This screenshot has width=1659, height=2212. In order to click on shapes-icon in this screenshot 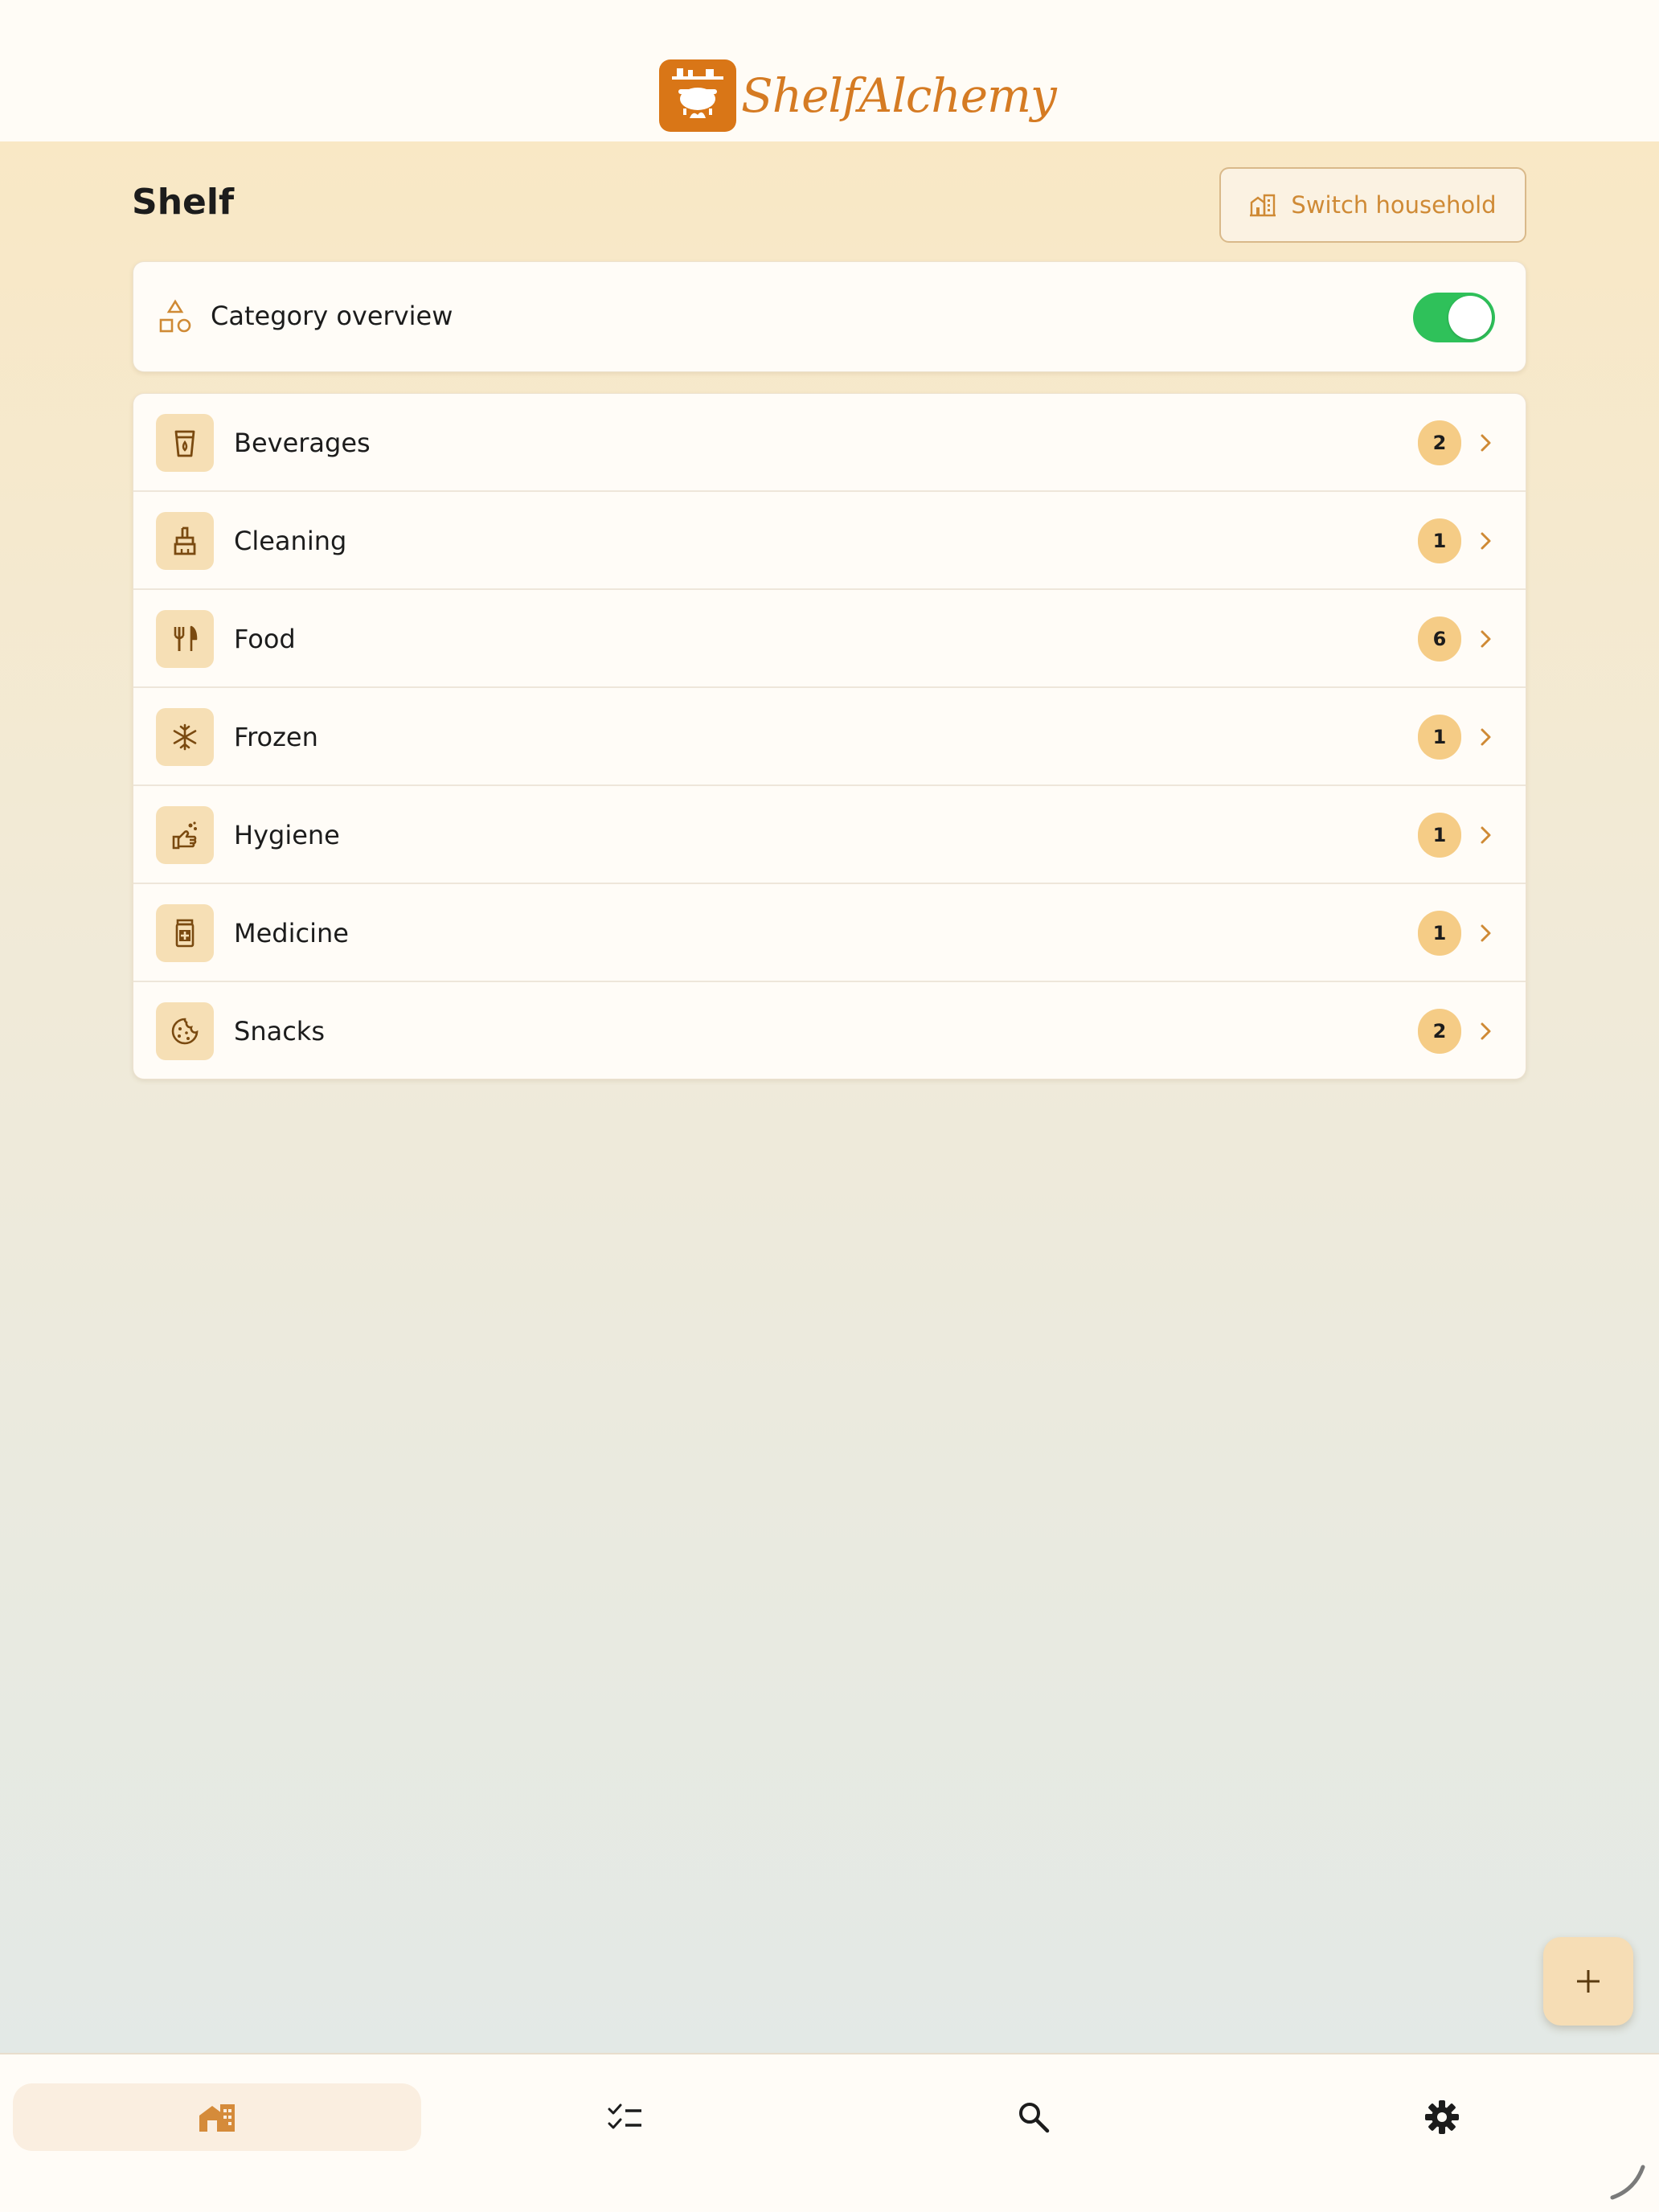, I will do `click(175, 318)`.